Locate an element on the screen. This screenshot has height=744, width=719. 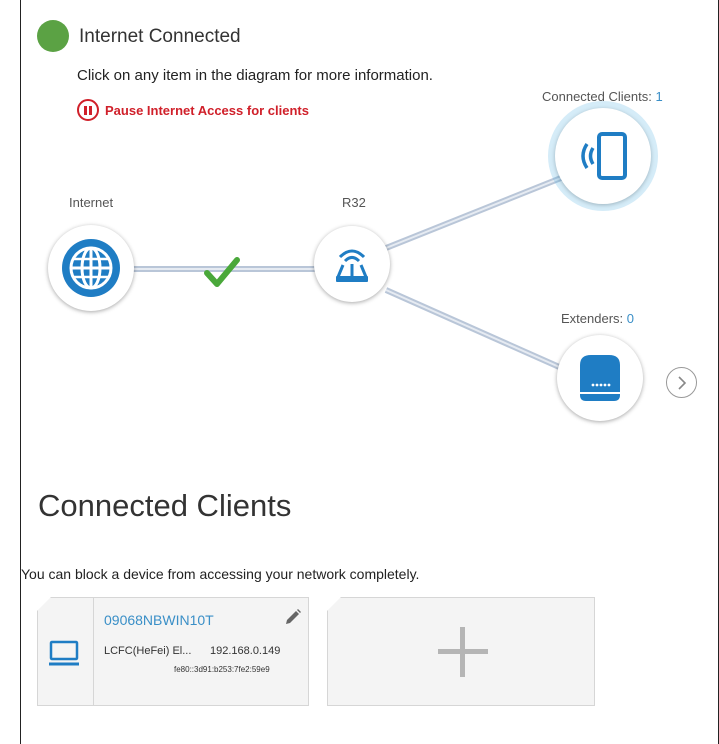
card-divider is located at coordinates (93, 652).